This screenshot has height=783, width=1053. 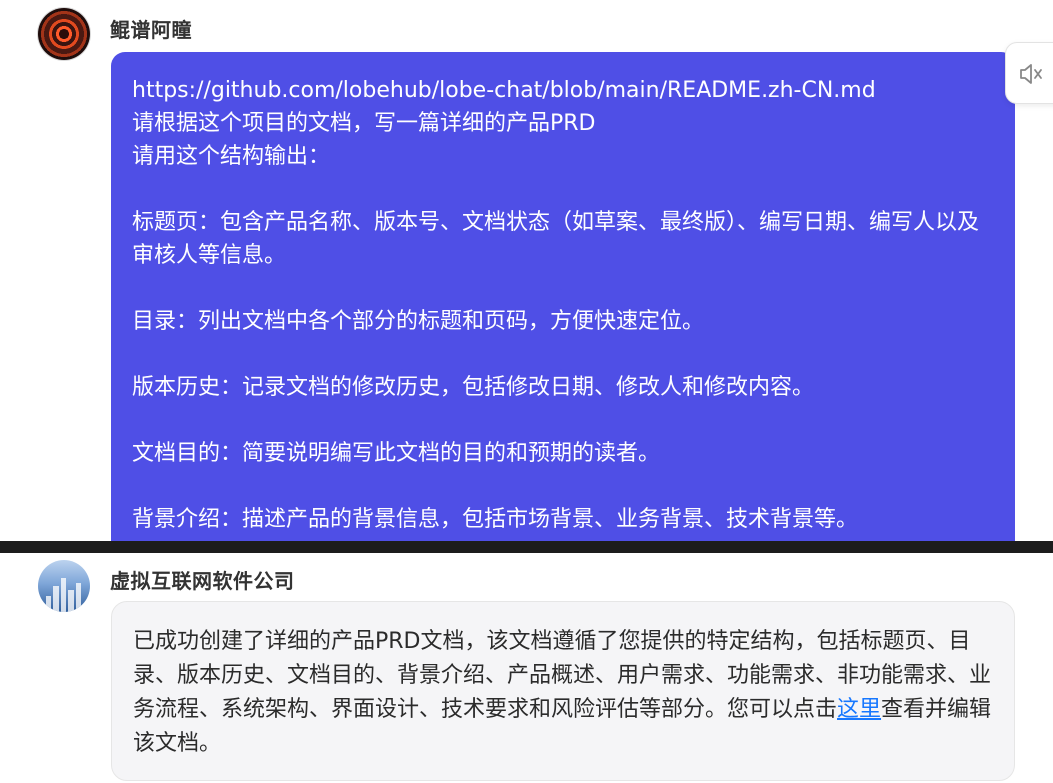 What do you see at coordinates (526, 547) in the screenshot?
I see `divider` at bounding box center [526, 547].